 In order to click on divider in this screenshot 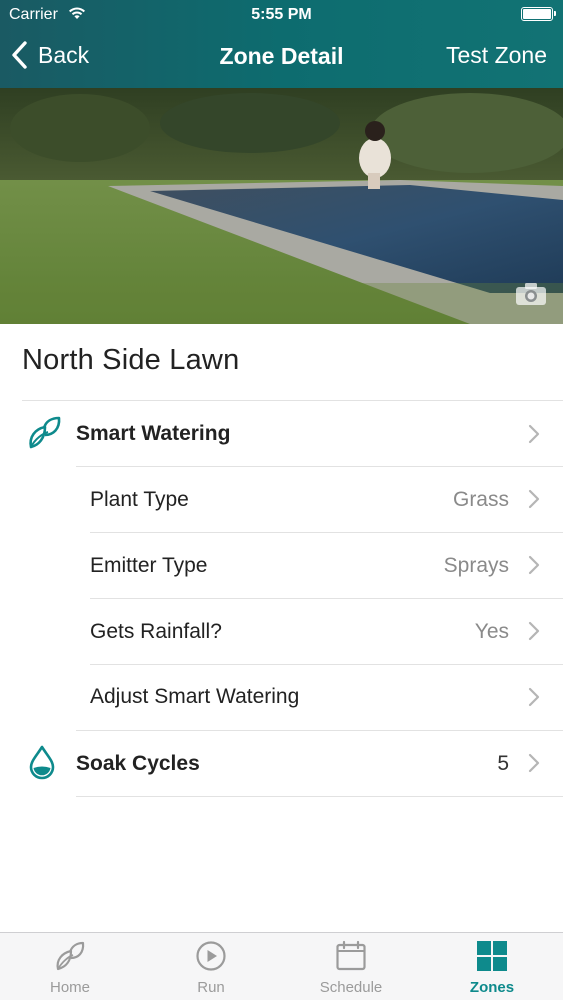, I will do `click(319, 796)`.